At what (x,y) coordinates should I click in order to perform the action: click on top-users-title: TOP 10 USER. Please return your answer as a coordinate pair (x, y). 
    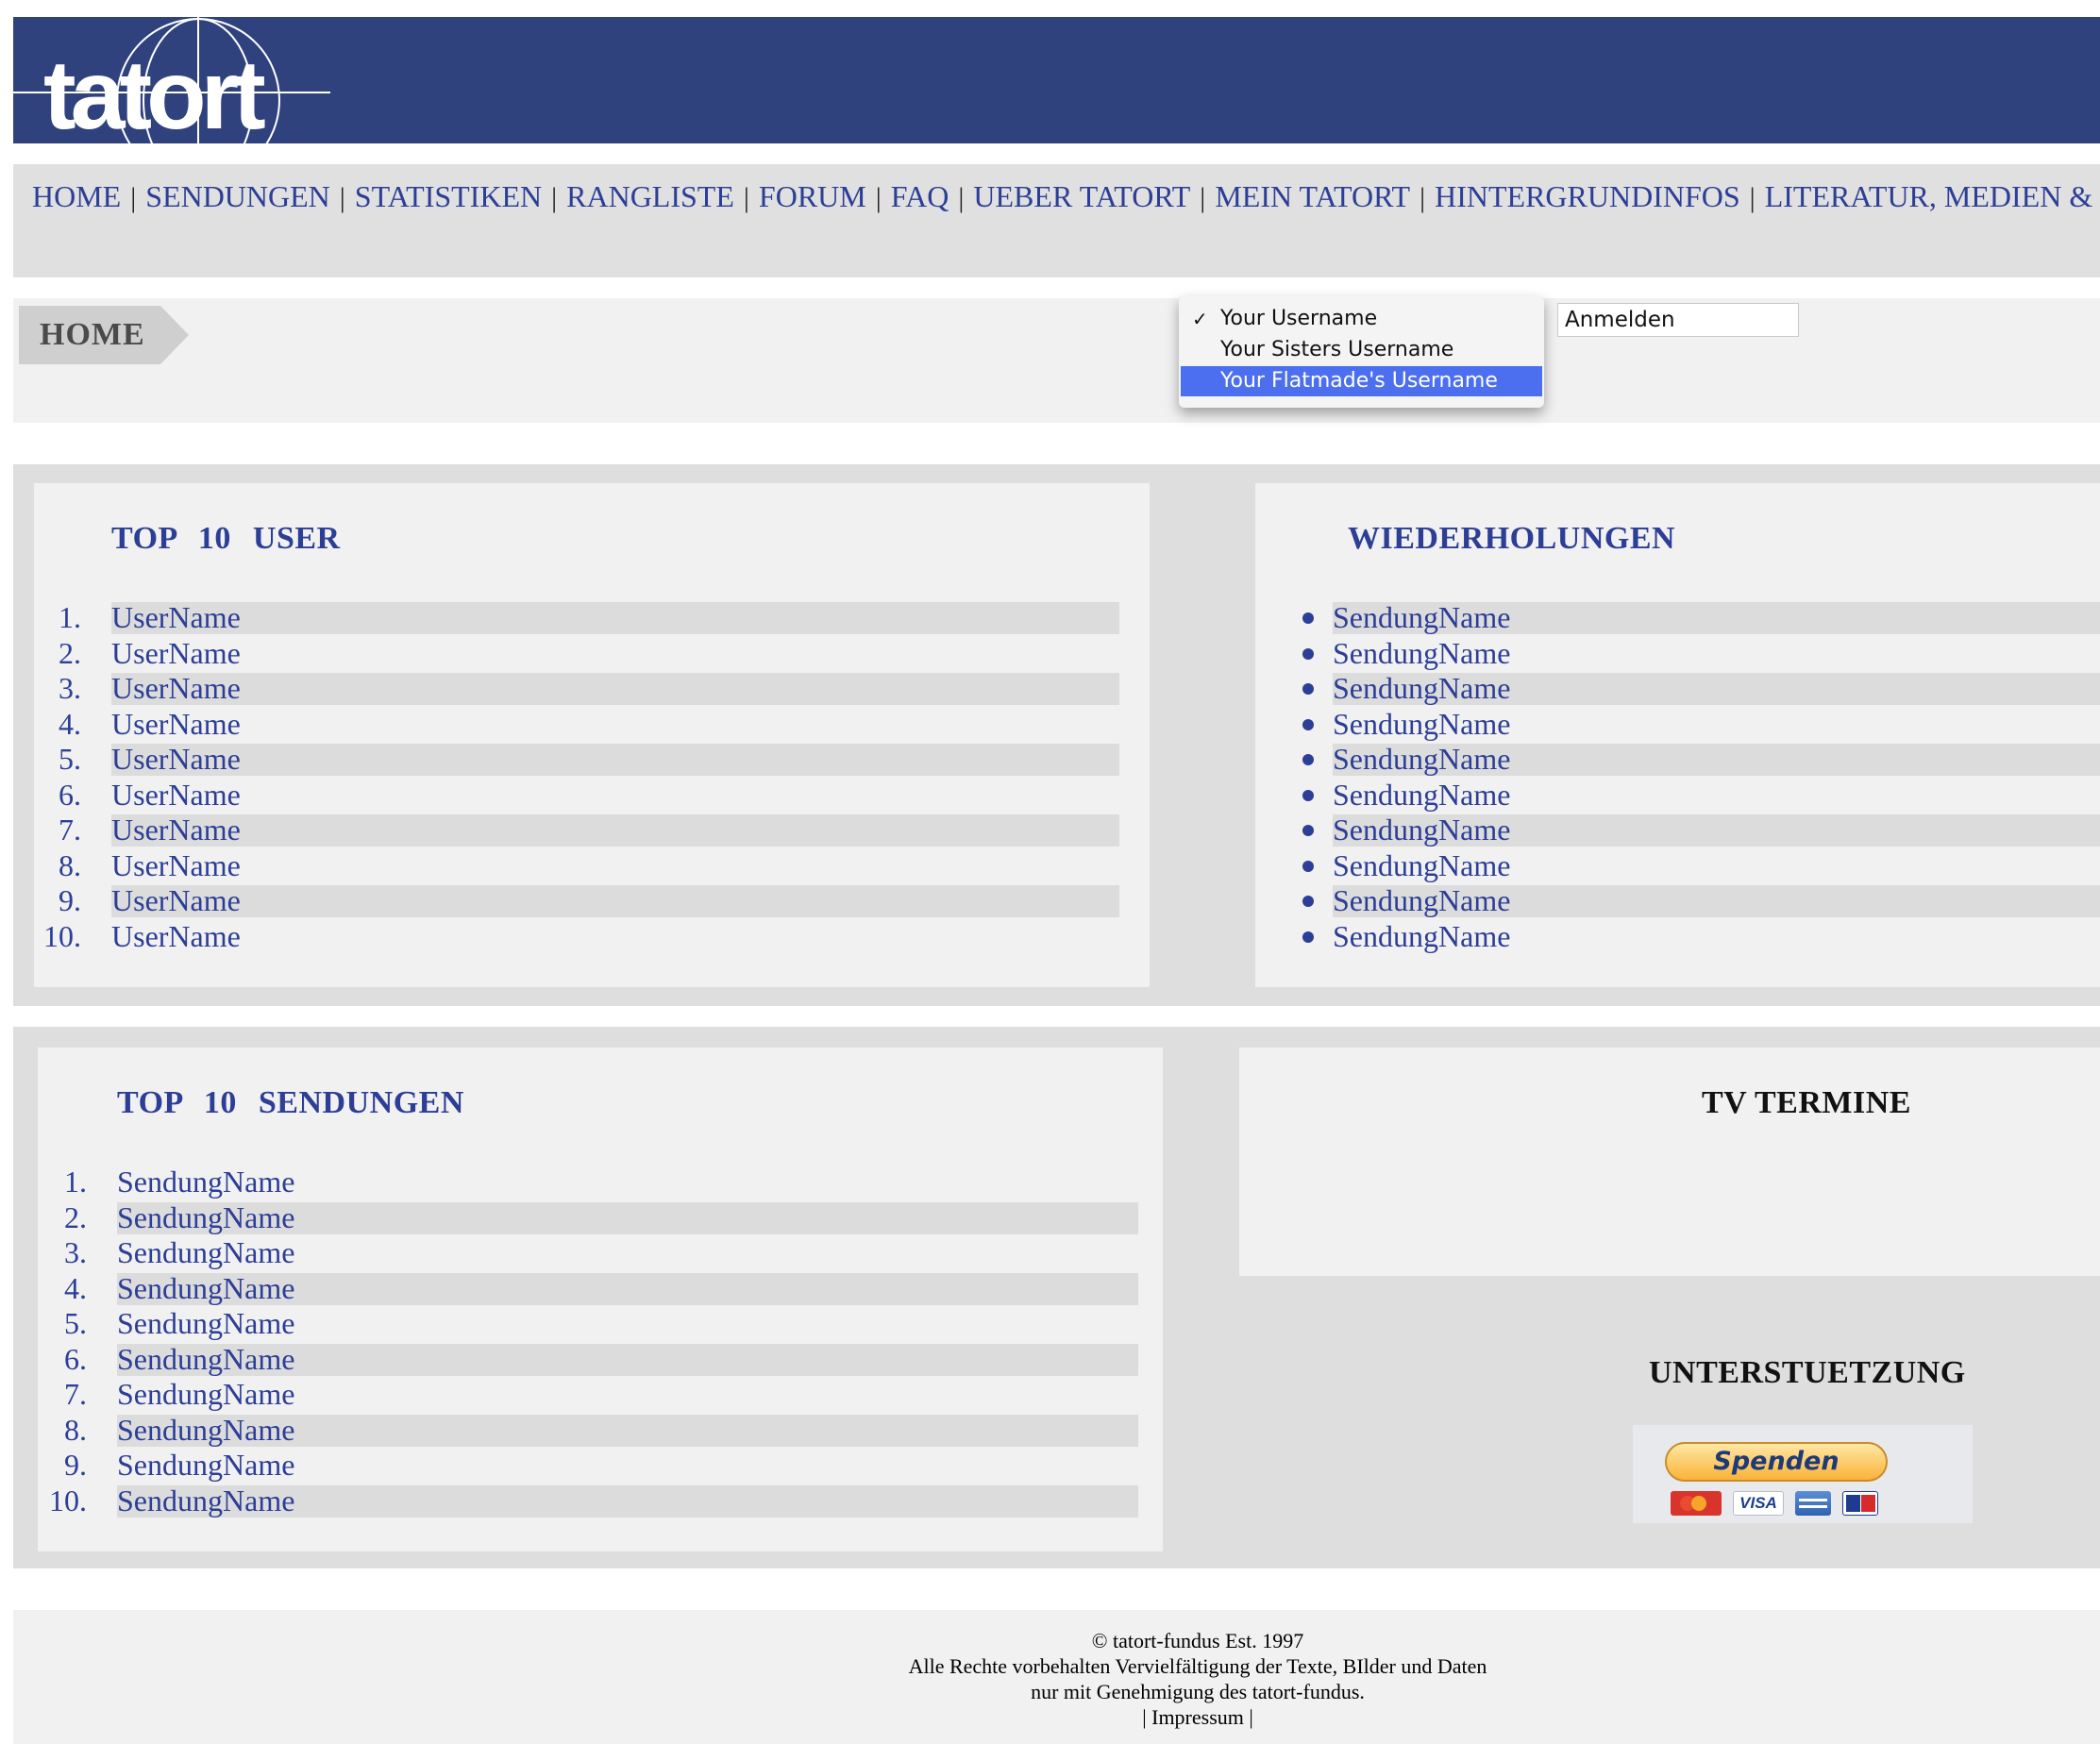
    Looking at the image, I should click on (226, 538).